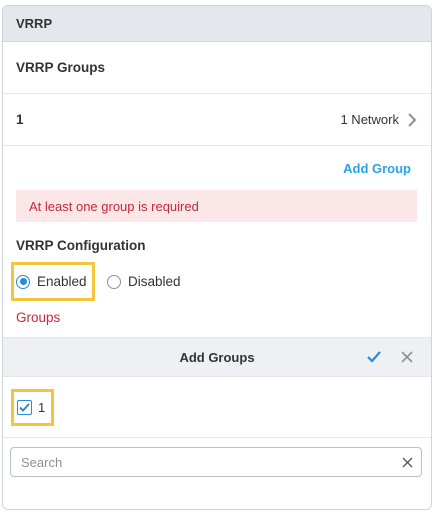 The image size is (435, 515). What do you see at coordinates (217, 165) in the screenshot?
I see `add-group-container: Add Group` at bounding box center [217, 165].